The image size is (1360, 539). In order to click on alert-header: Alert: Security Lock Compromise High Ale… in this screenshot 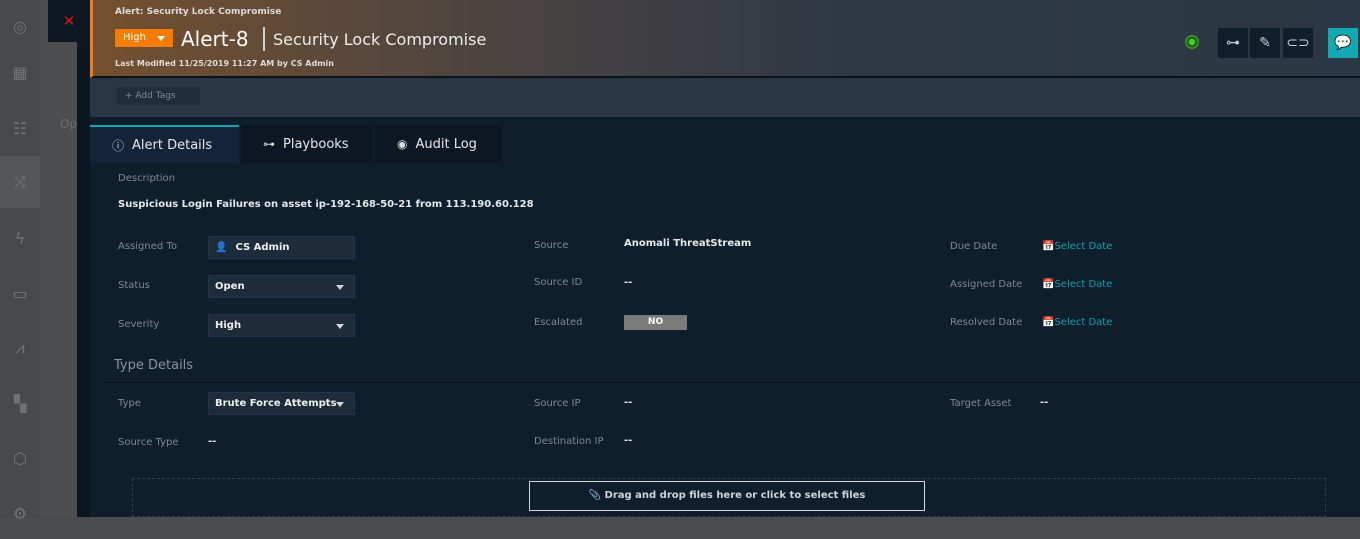, I will do `click(725, 39)`.